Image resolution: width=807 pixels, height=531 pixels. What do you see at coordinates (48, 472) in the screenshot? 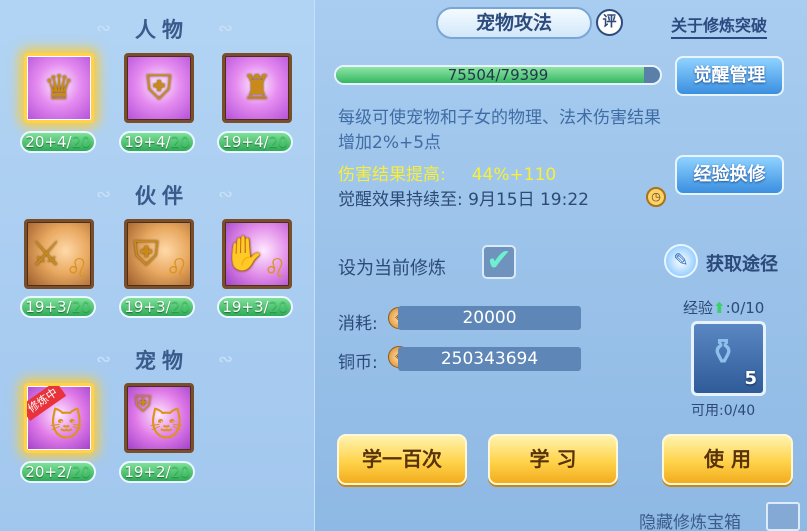
I see `level-text: 20+2/` at bounding box center [48, 472].